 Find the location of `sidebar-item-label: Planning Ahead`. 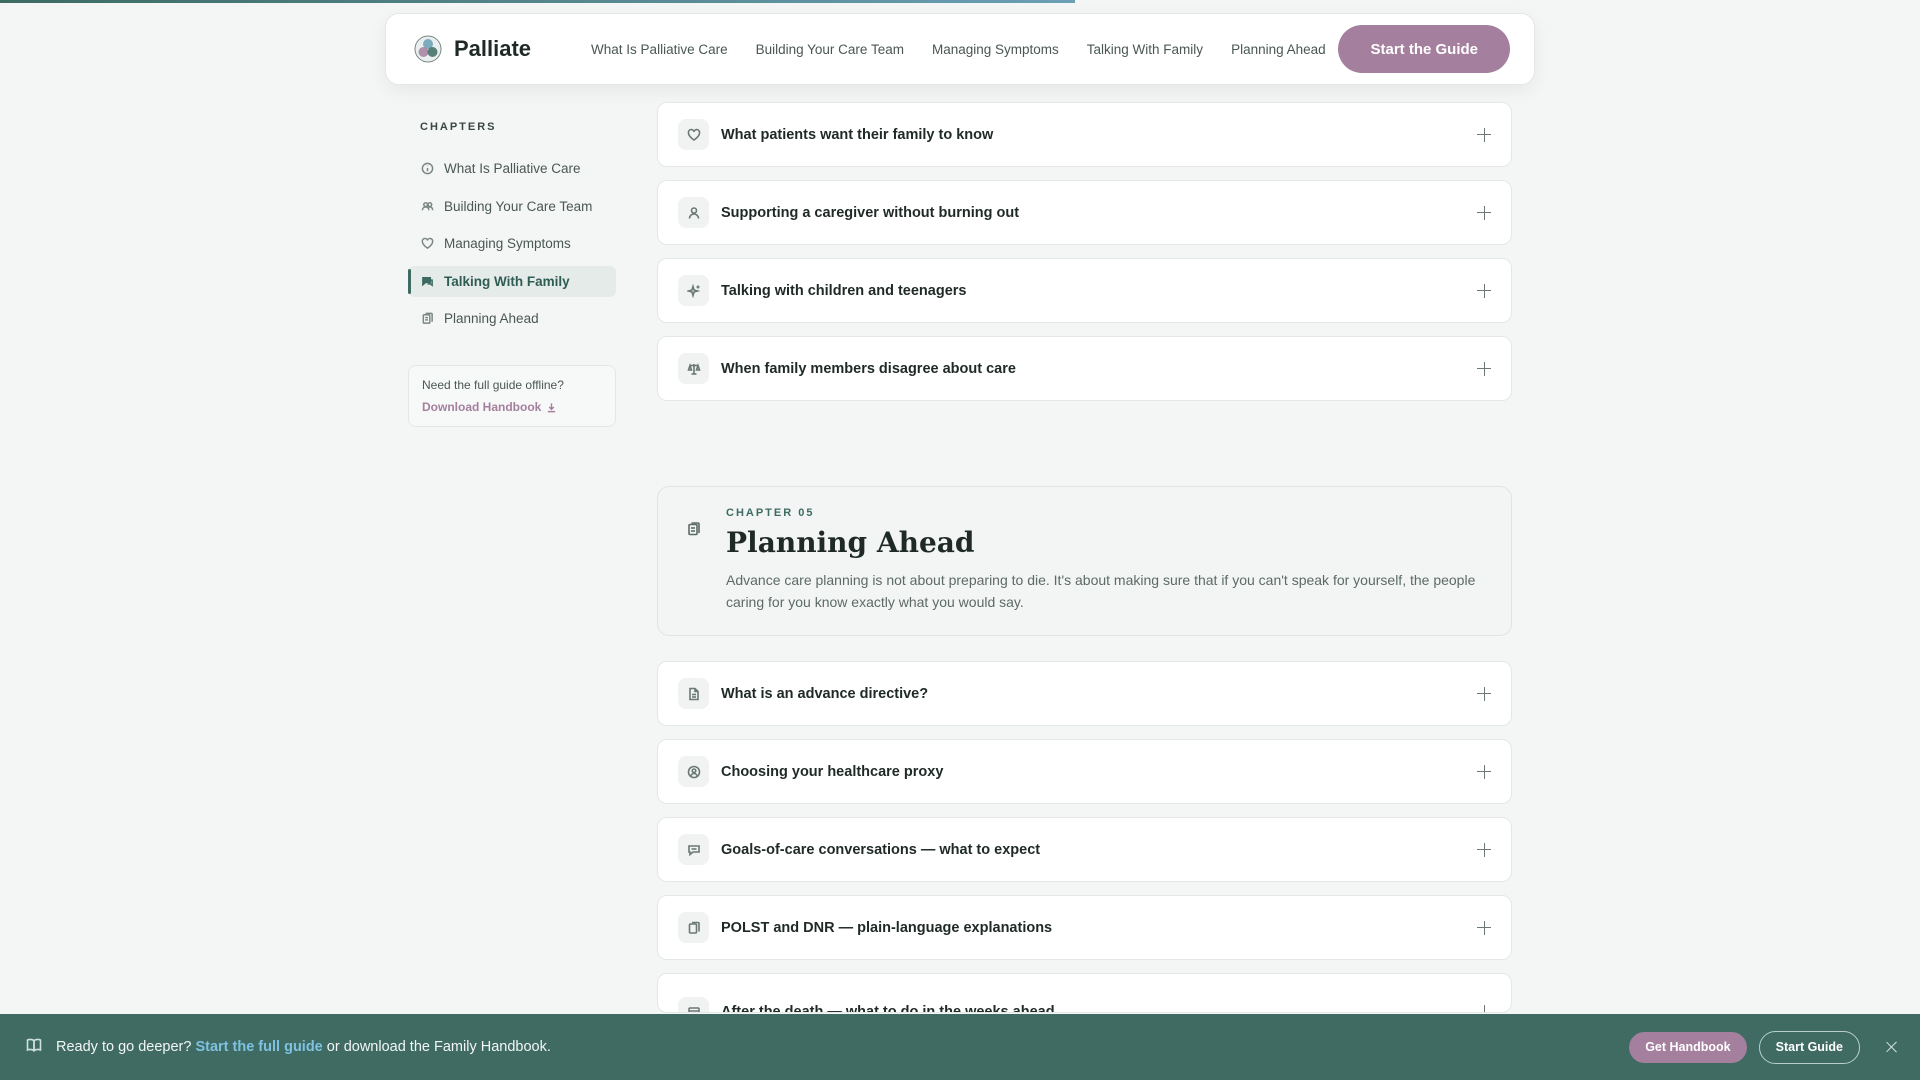

sidebar-item-label: Planning Ahead is located at coordinates (491, 318).